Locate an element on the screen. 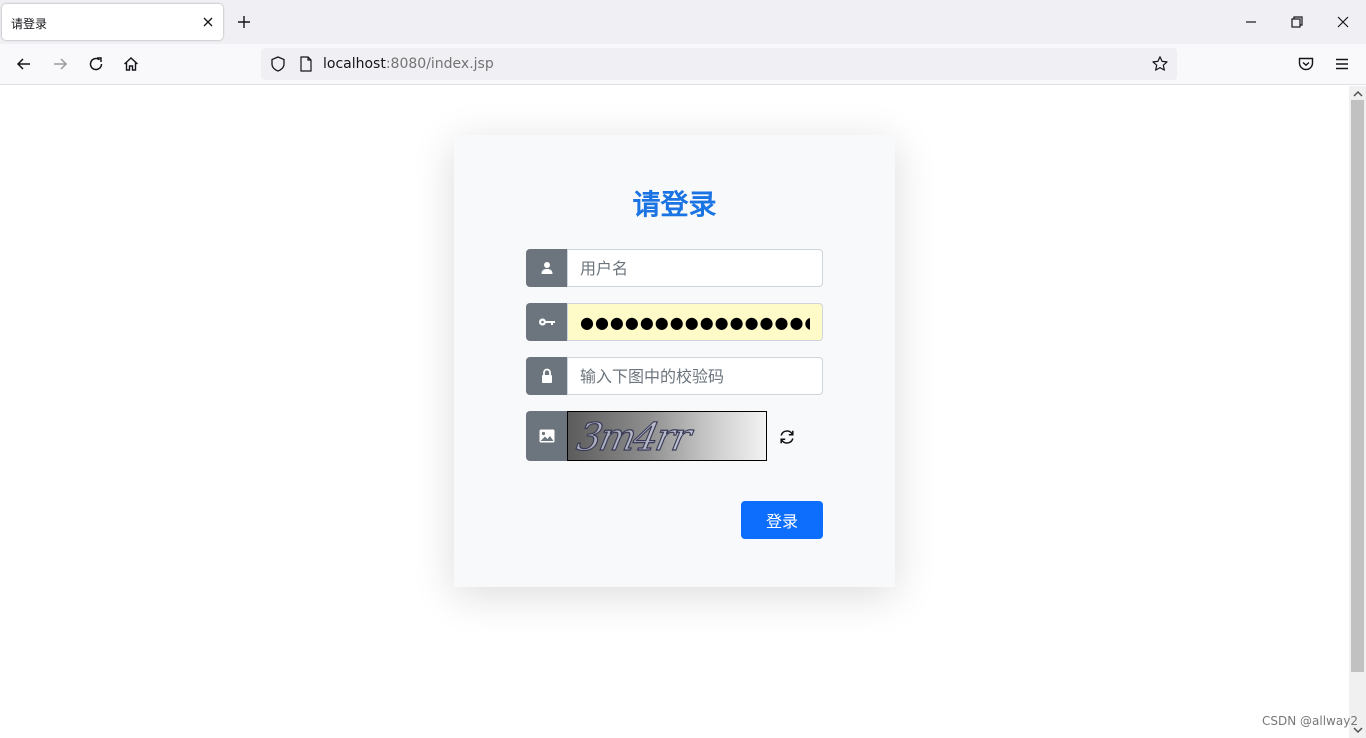 The height and width of the screenshot is (738, 1366). captcha-text: 3m4rr is located at coordinates (633, 436).